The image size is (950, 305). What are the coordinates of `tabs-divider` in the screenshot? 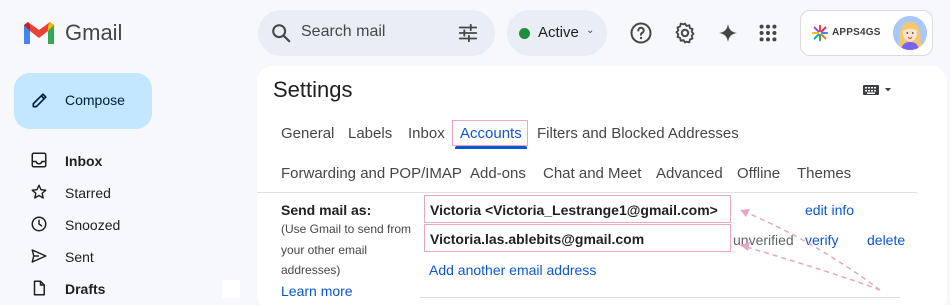 It's located at (587, 192).